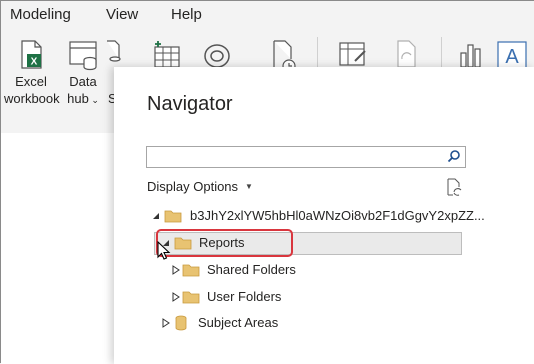 This screenshot has width=534, height=364. Describe the element at coordinates (31, 54) in the screenshot. I see `excel-workbook-icon: X` at that location.